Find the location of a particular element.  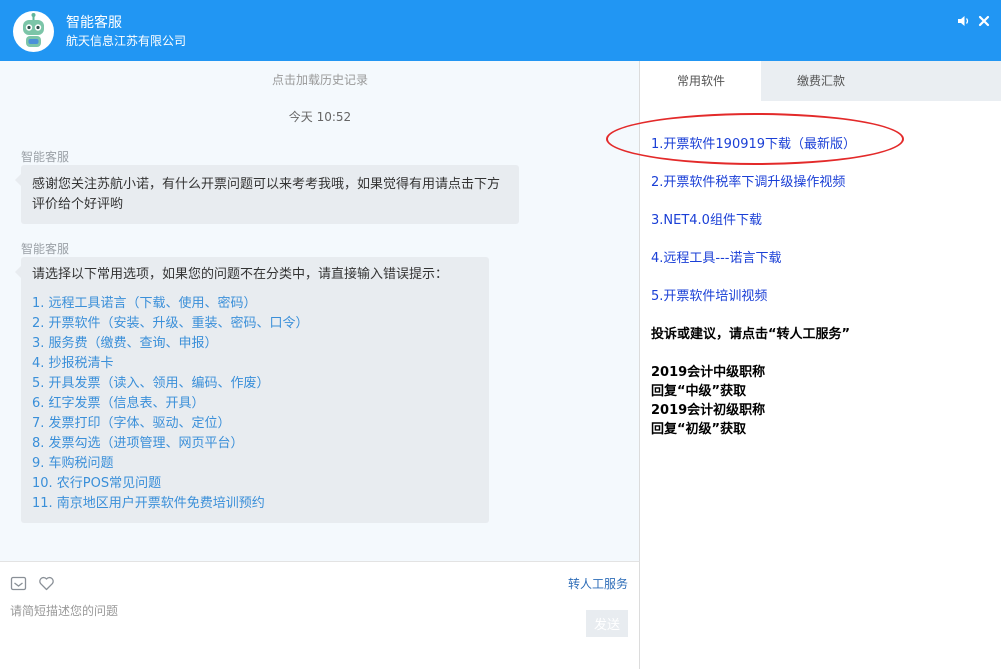

note-line: 2019会计初级职称 is located at coordinates (708, 410).